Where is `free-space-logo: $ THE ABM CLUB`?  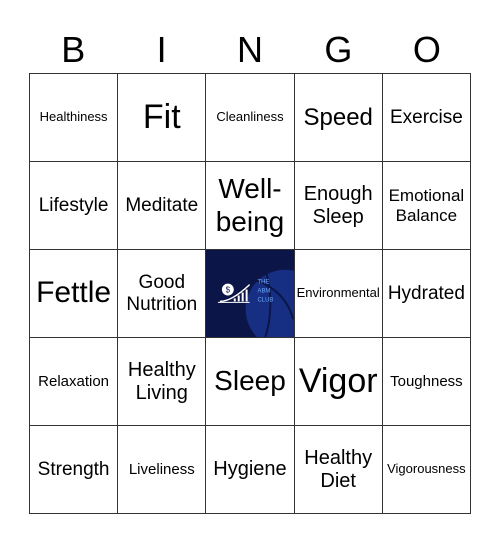
free-space-logo: $ THE ABM CLUB is located at coordinates (250, 294).